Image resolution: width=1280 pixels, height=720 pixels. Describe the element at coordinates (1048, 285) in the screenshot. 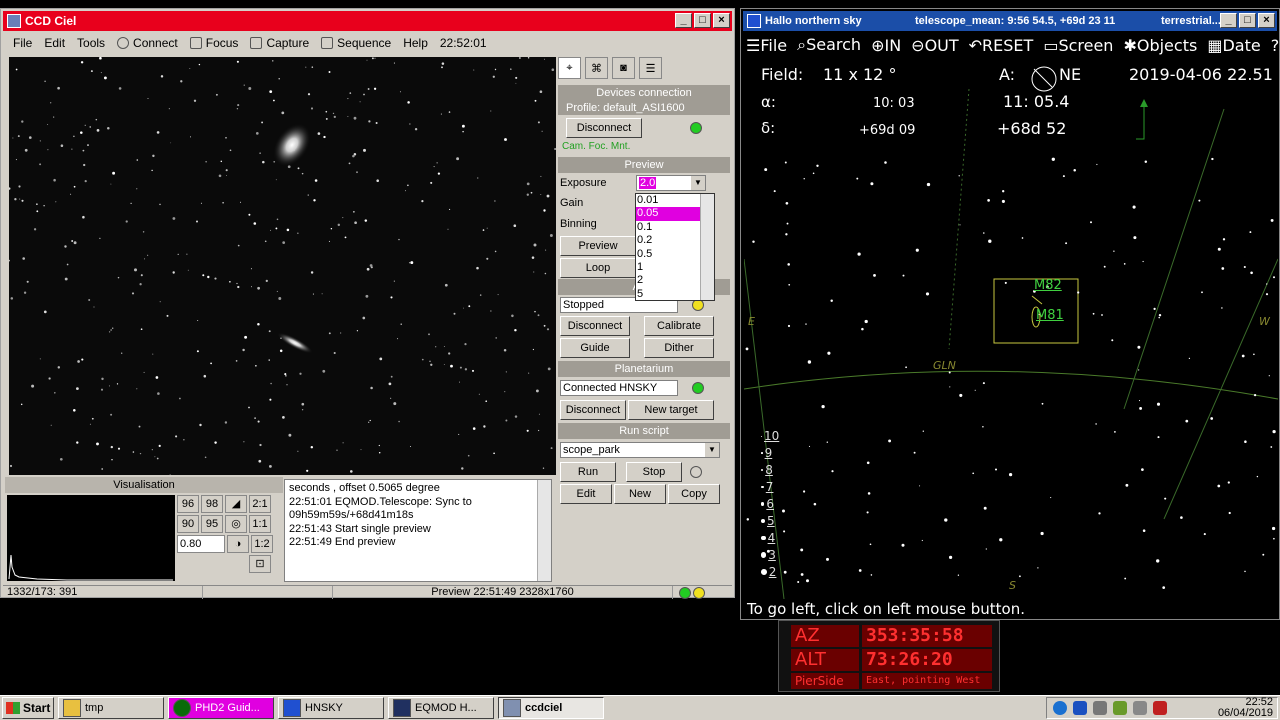

I see `object-label-m82: M82` at that location.